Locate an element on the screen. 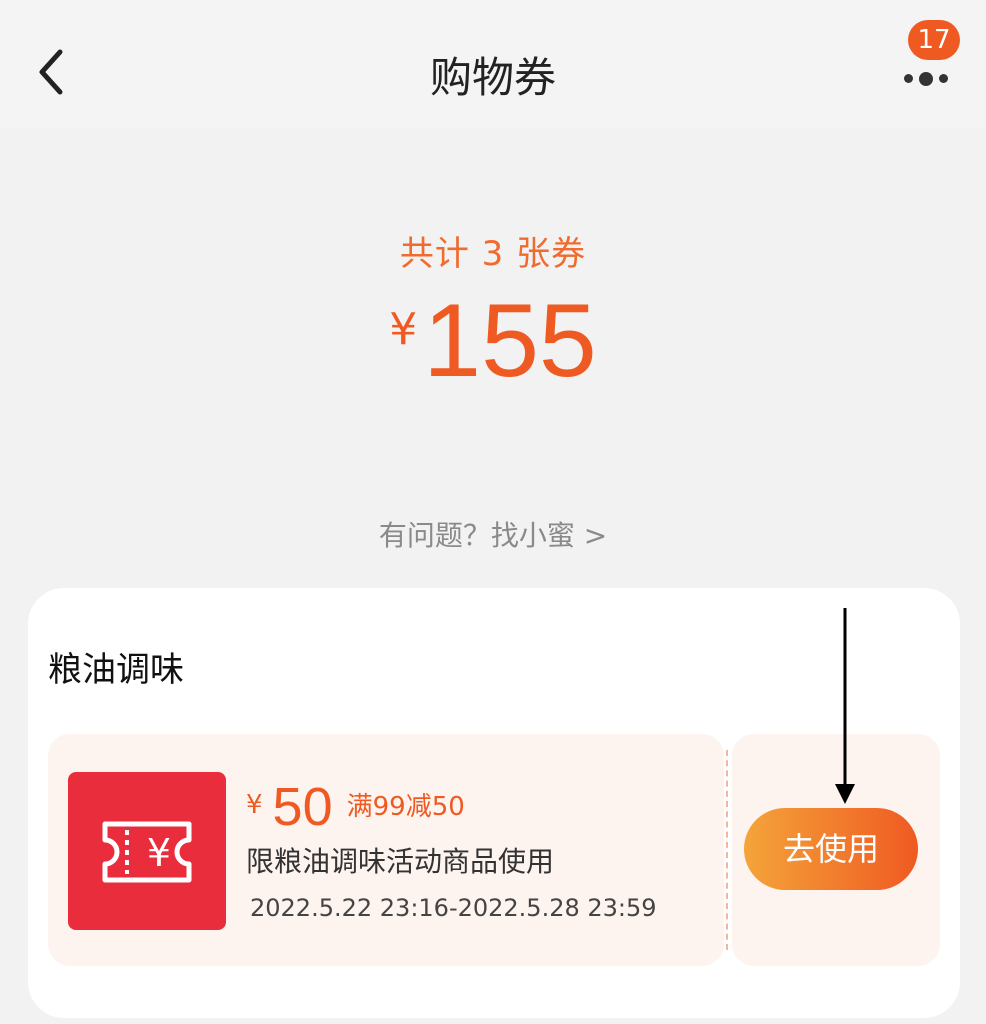  coupon-divider is located at coordinates (727, 850).